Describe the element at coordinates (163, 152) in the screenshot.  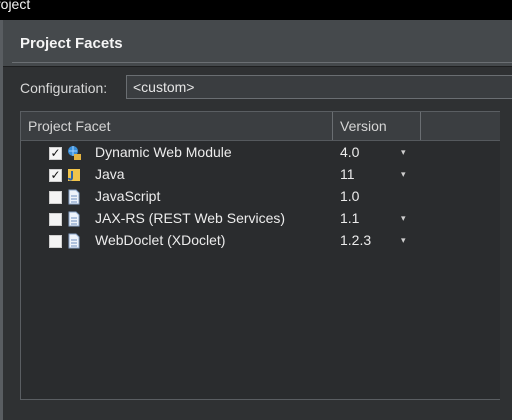
I see `facet-name: Dynamic Web Module` at that location.